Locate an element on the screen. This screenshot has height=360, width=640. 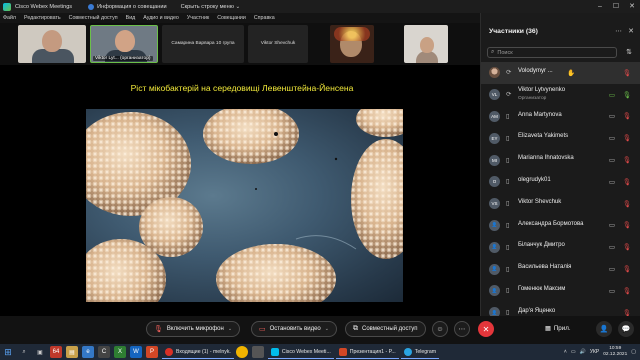
edge-browser-icon: e is located at coordinates (88, 352).